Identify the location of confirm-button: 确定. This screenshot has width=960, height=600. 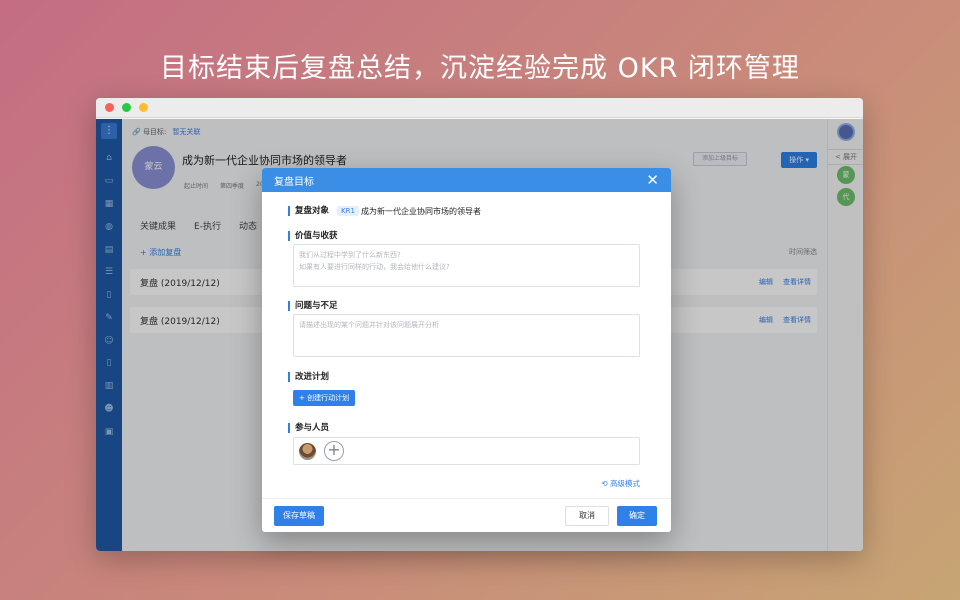
(637, 516).